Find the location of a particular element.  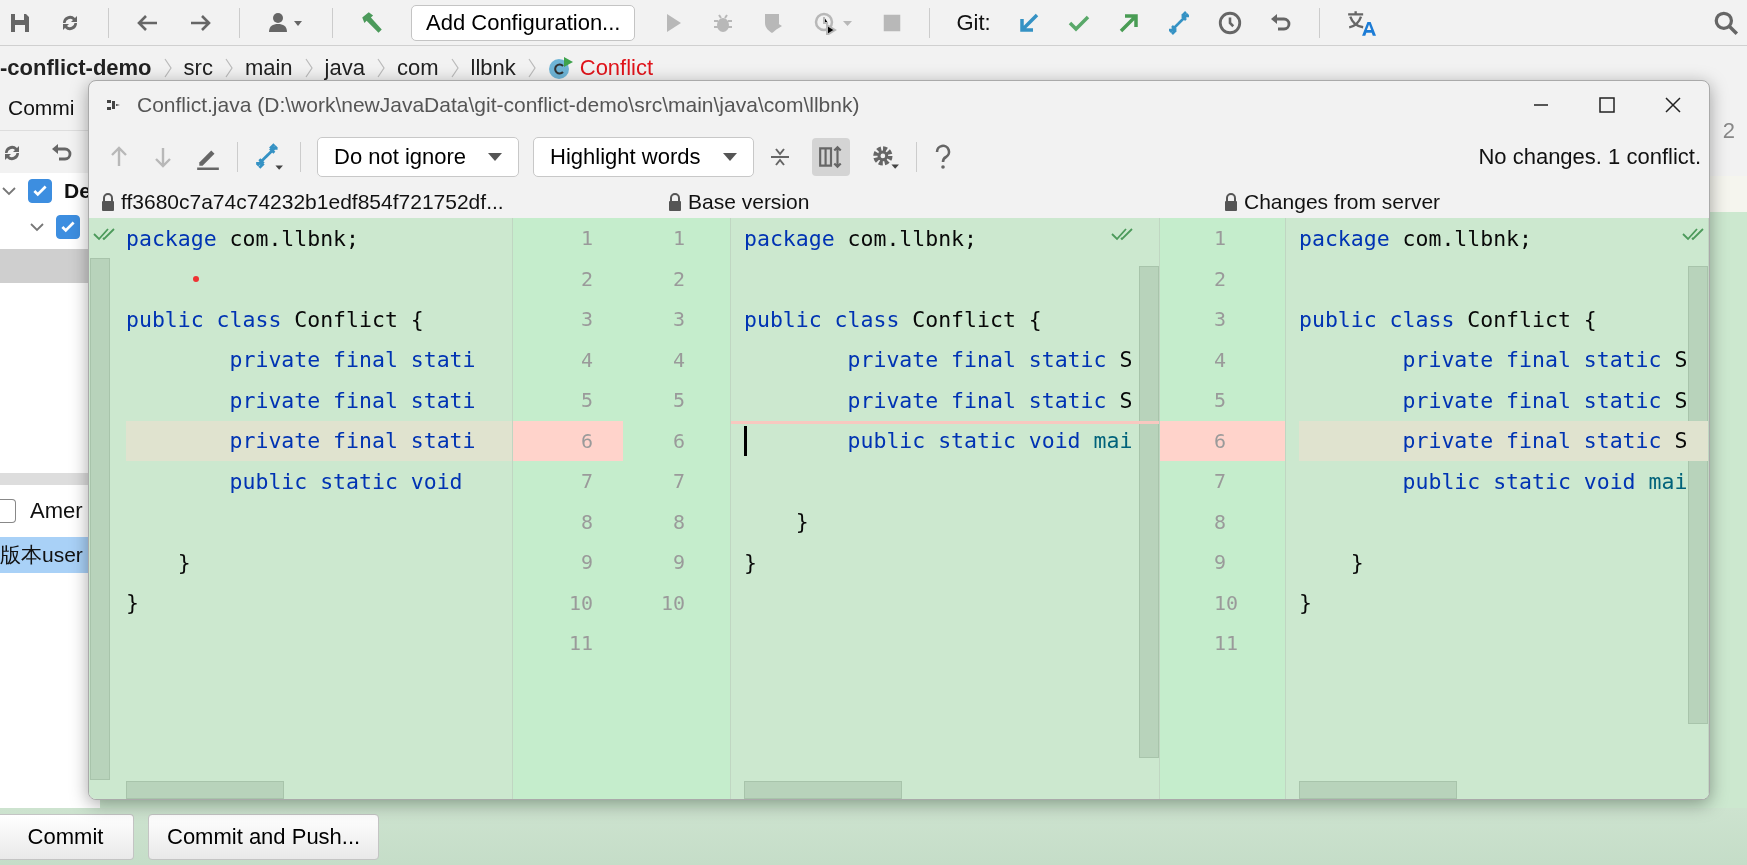

merge-status: No changes. 1 conflict. is located at coordinates (1589, 157).